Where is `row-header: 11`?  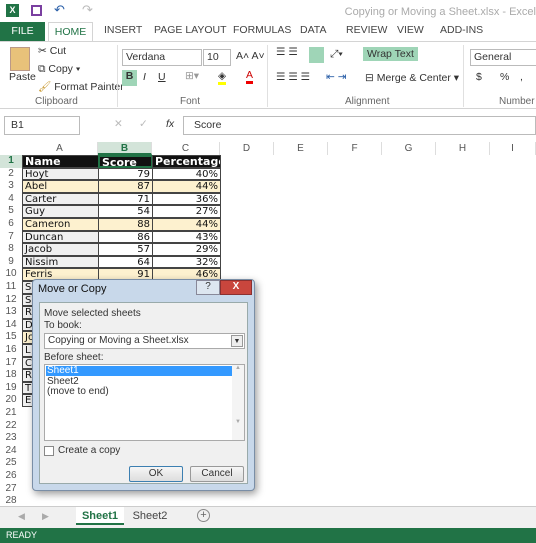
row-header: 11 is located at coordinates (11, 287).